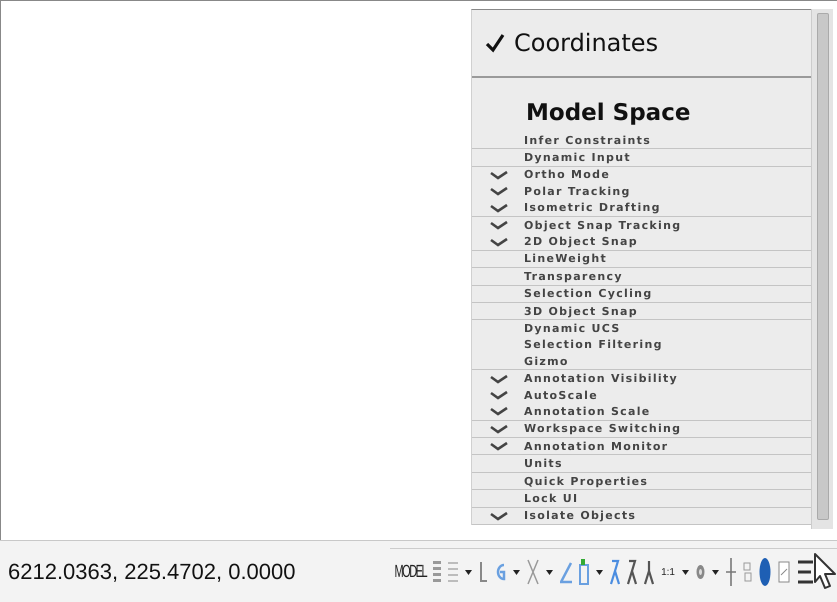 This screenshot has height=602, width=837. What do you see at coordinates (641, 157) in the screenshot?
I see `menu-item: Dynamic Input` at bounding box center [641, 157].